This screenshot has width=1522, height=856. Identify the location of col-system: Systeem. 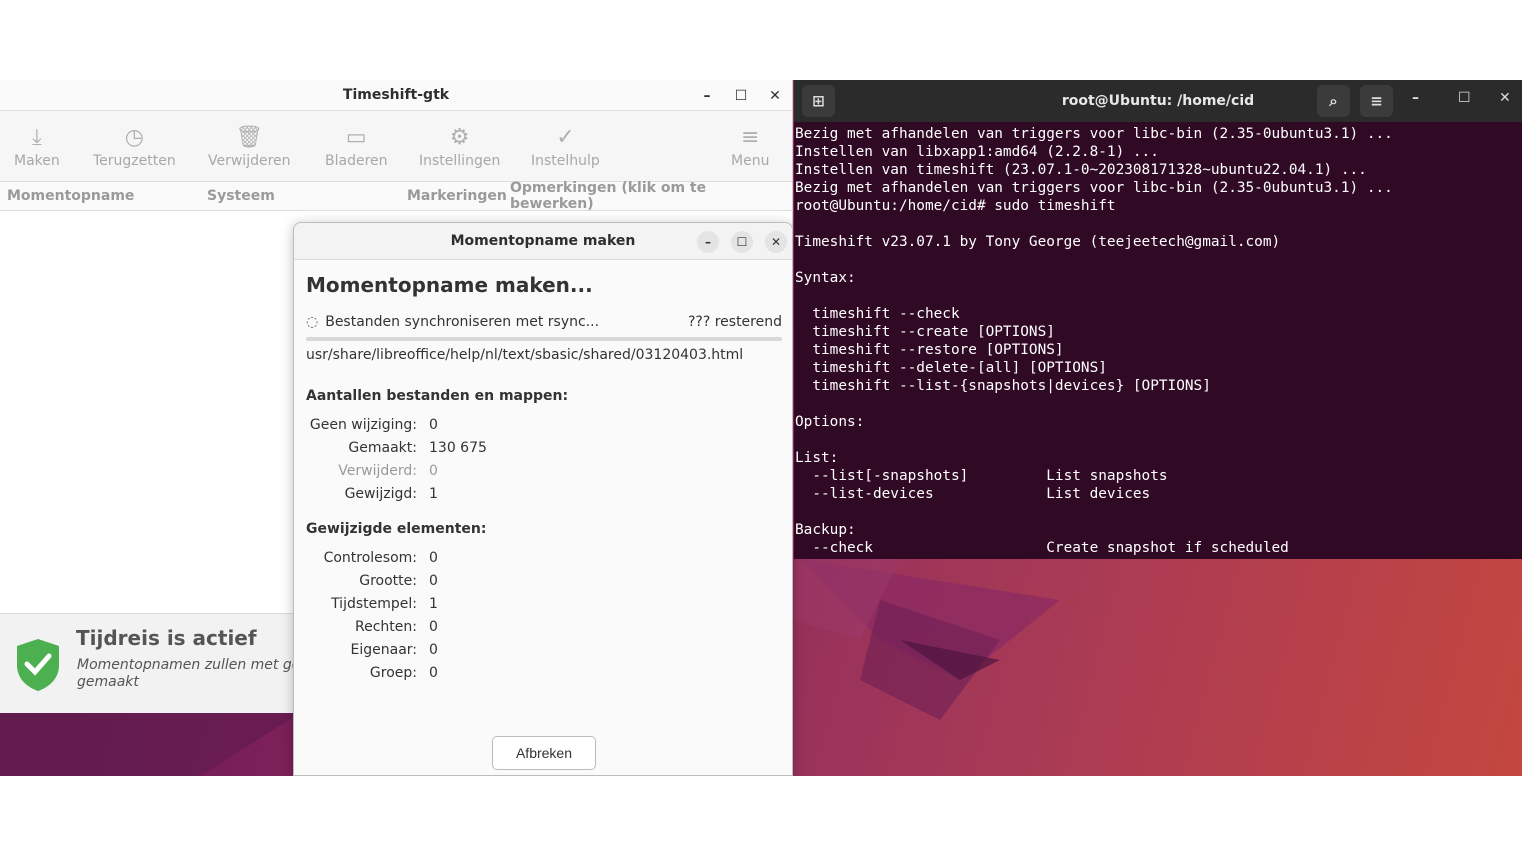
(241, 196).